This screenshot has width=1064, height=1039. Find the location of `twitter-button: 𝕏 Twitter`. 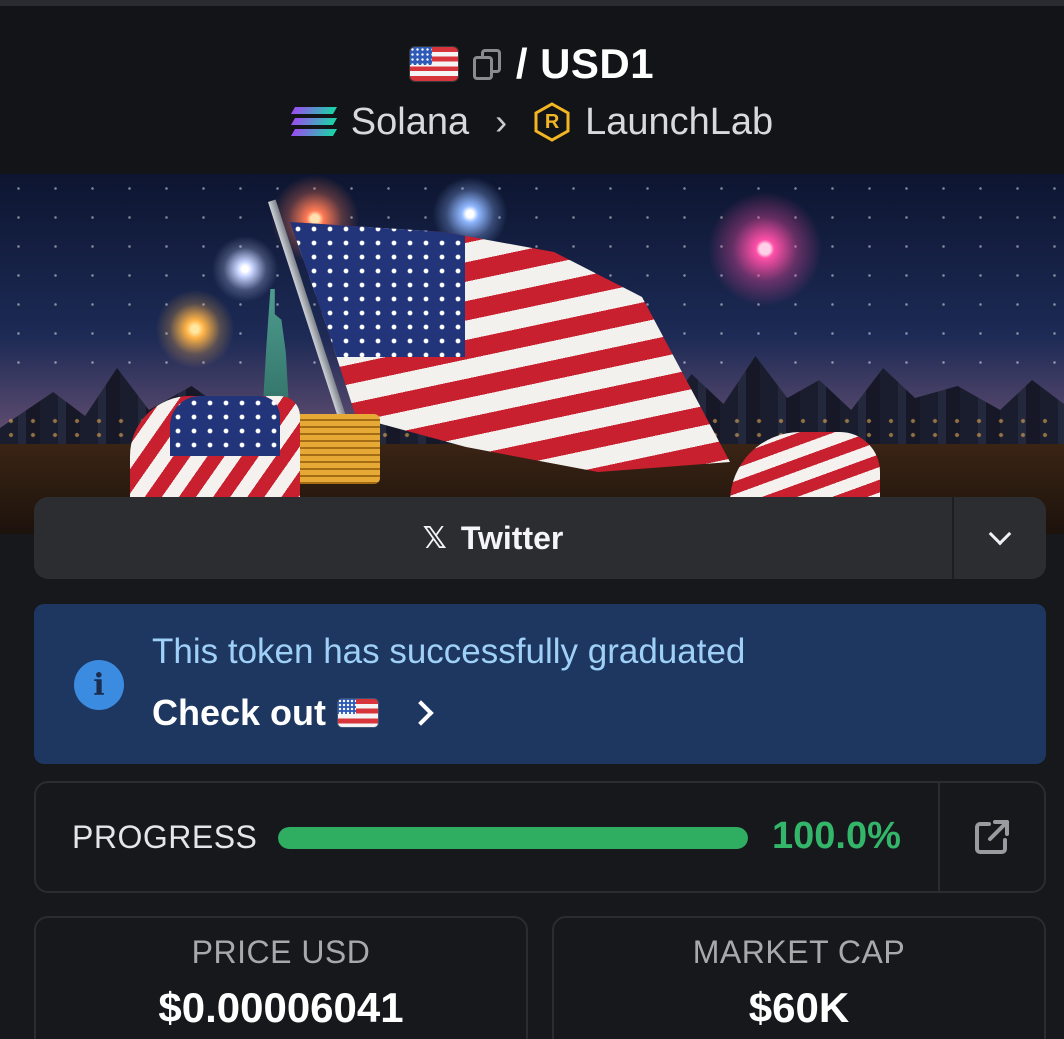

twitter-button: 𝕏 Twitter is located at coordinates (493, 538).